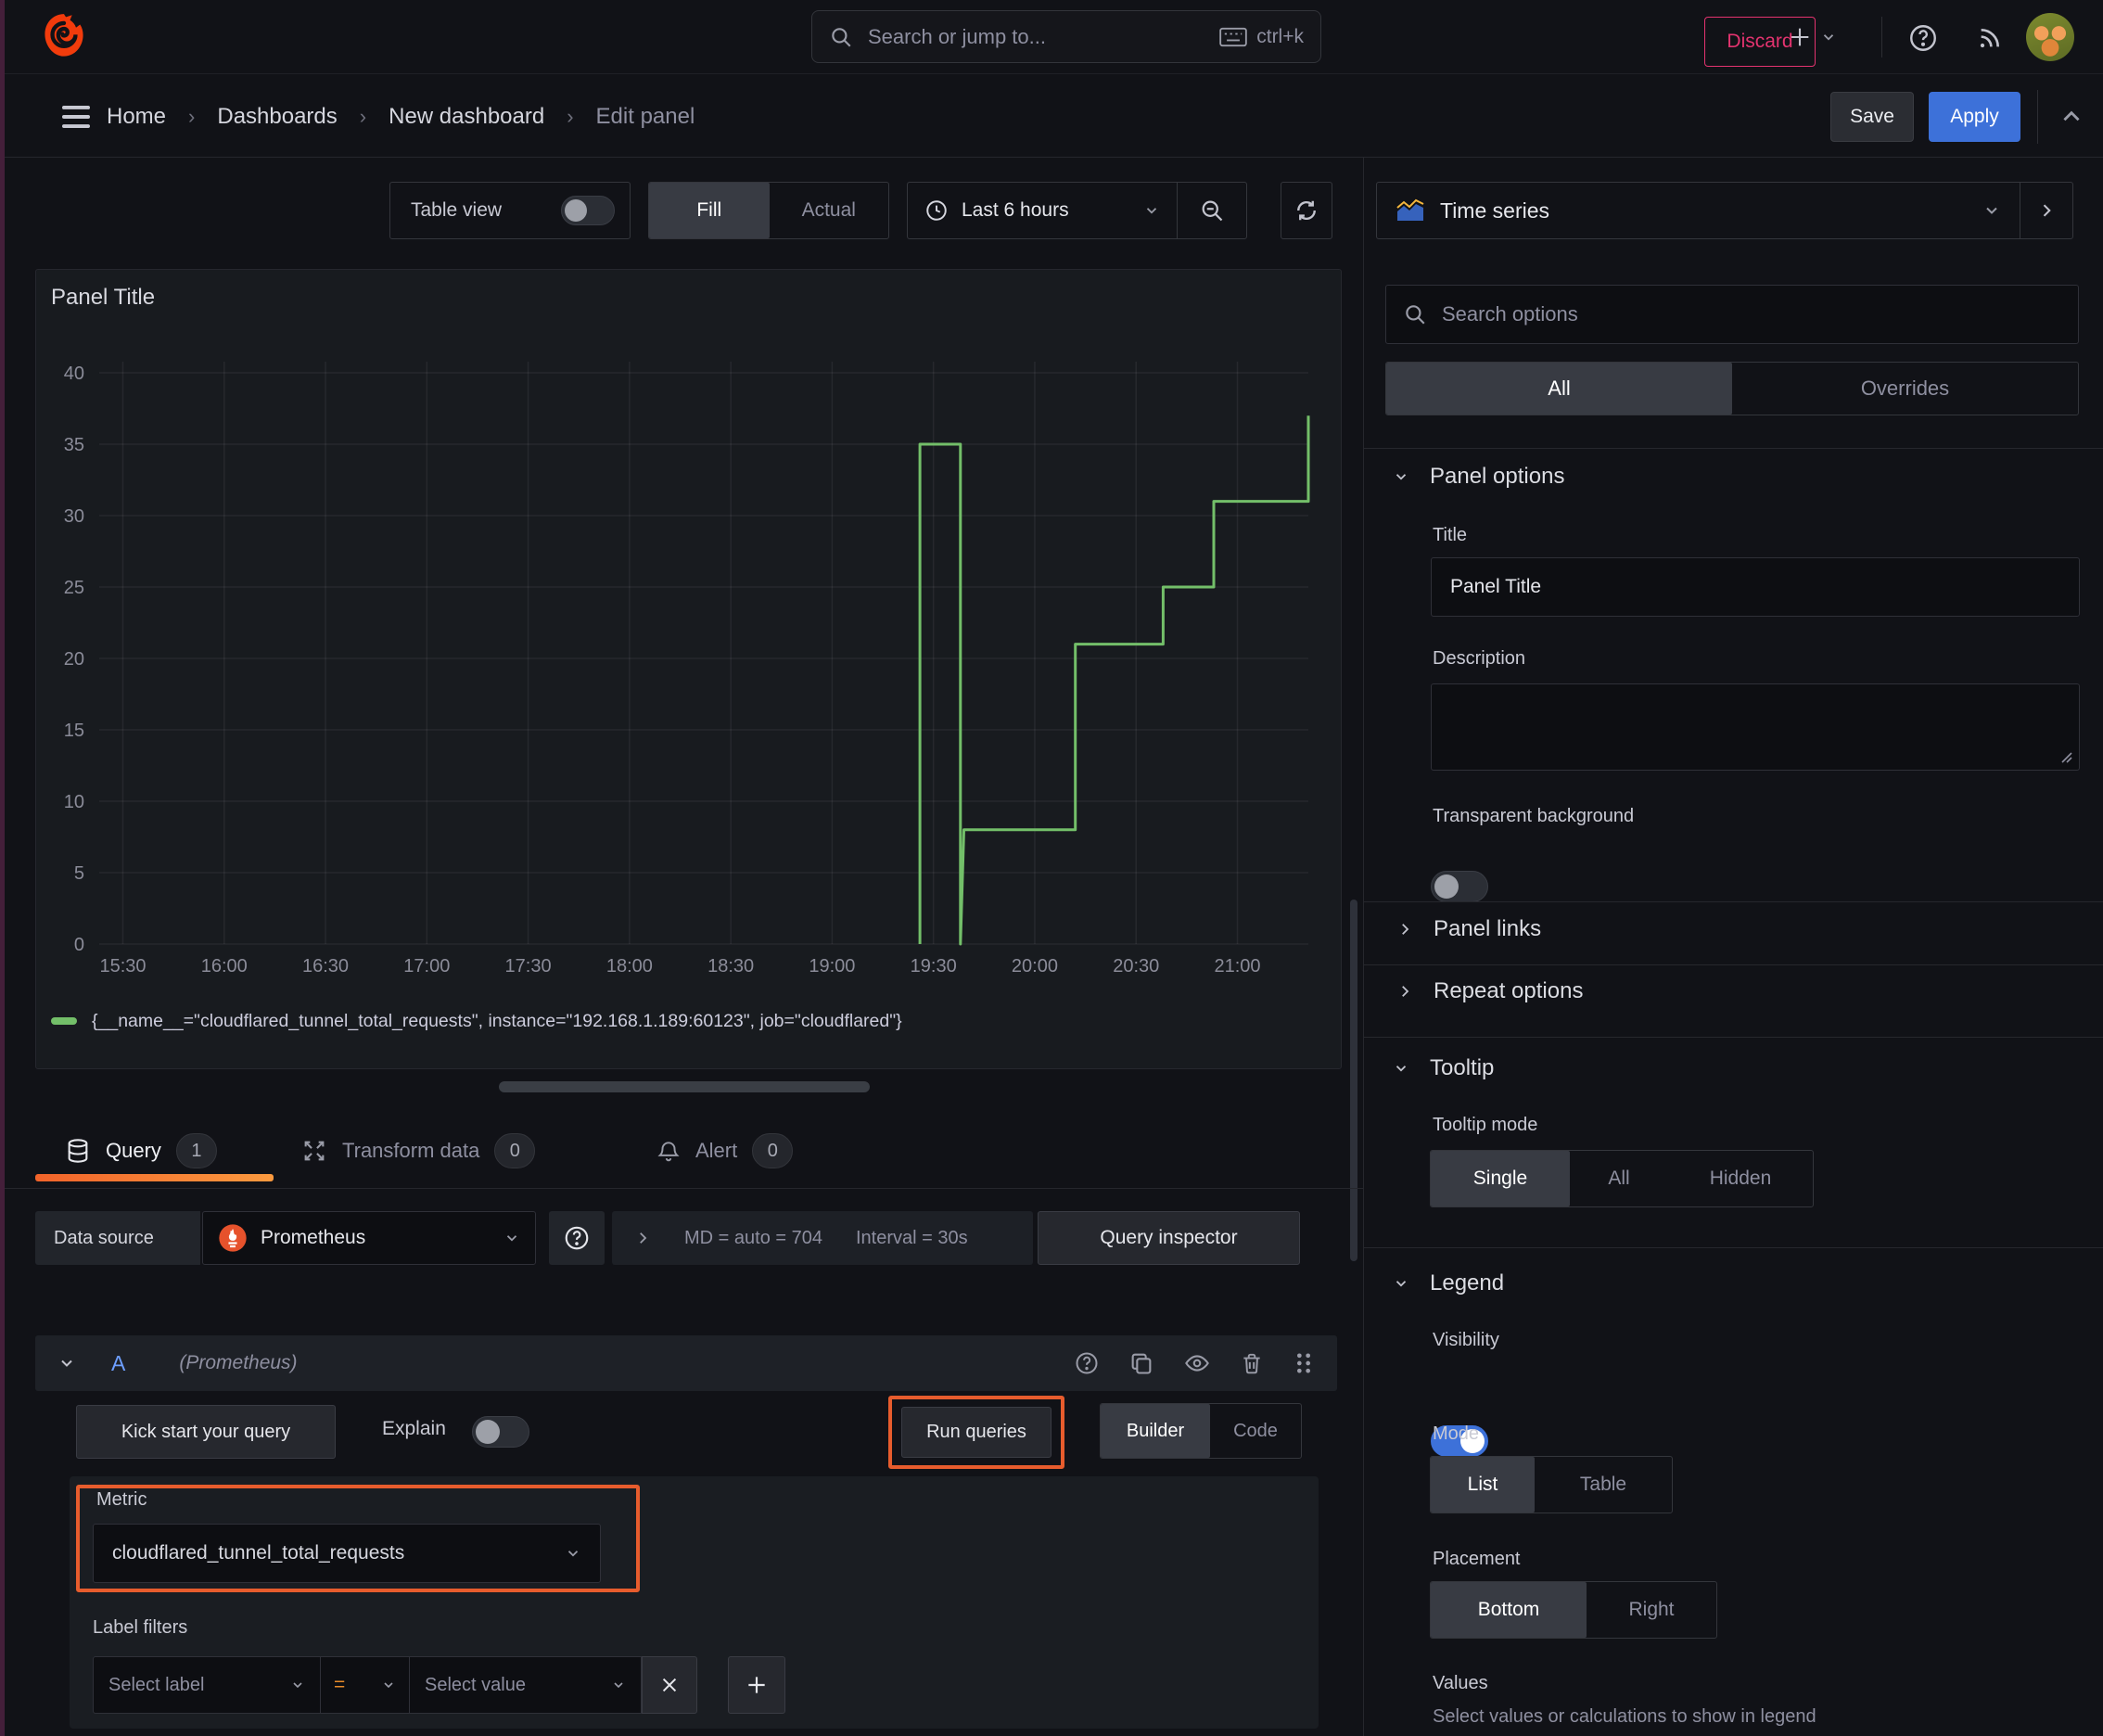 Image resolution: width=2103 pixels, height=1736 pixels. What do you see at coordinates (66, 1363) in the screenshot?
I see `collapse-query-icon` at bounding box center [66, 1363].